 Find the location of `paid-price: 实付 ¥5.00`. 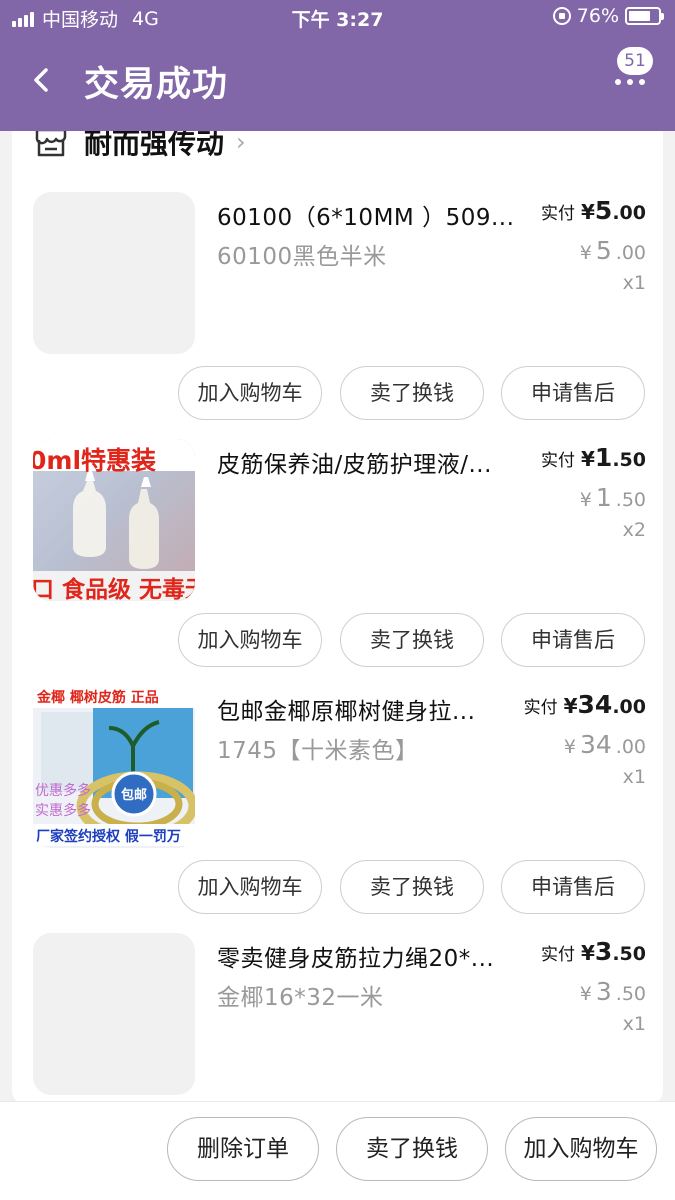

paid-price: 实付 ¥5.00 is located at coordinates (593, 210).